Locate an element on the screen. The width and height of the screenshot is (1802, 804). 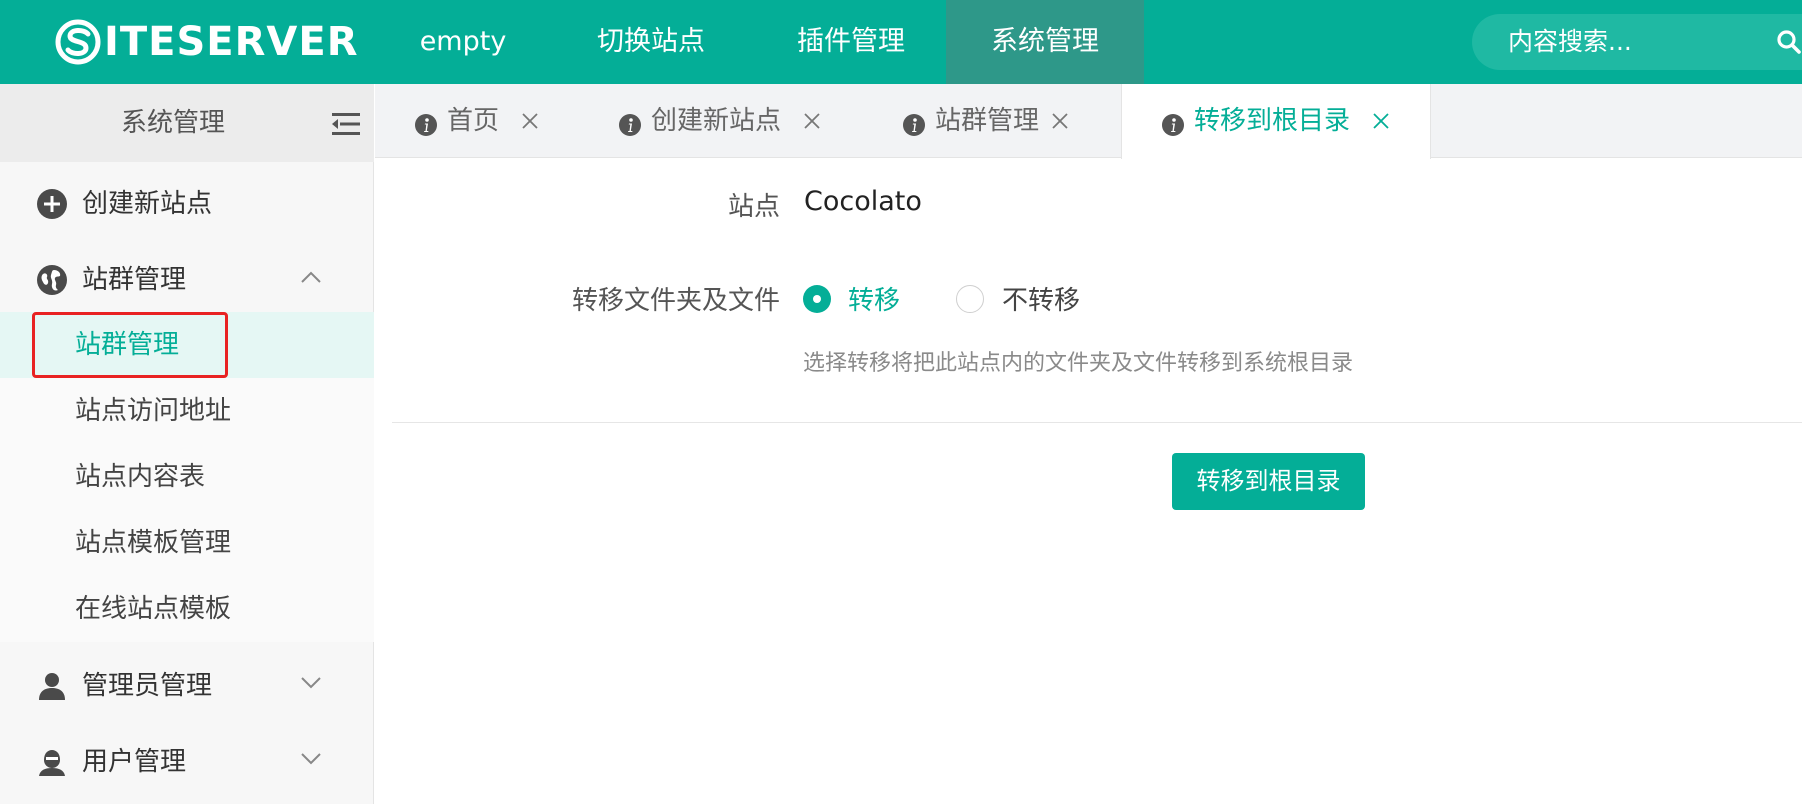
search-box is located at coordinates (1637, 42).